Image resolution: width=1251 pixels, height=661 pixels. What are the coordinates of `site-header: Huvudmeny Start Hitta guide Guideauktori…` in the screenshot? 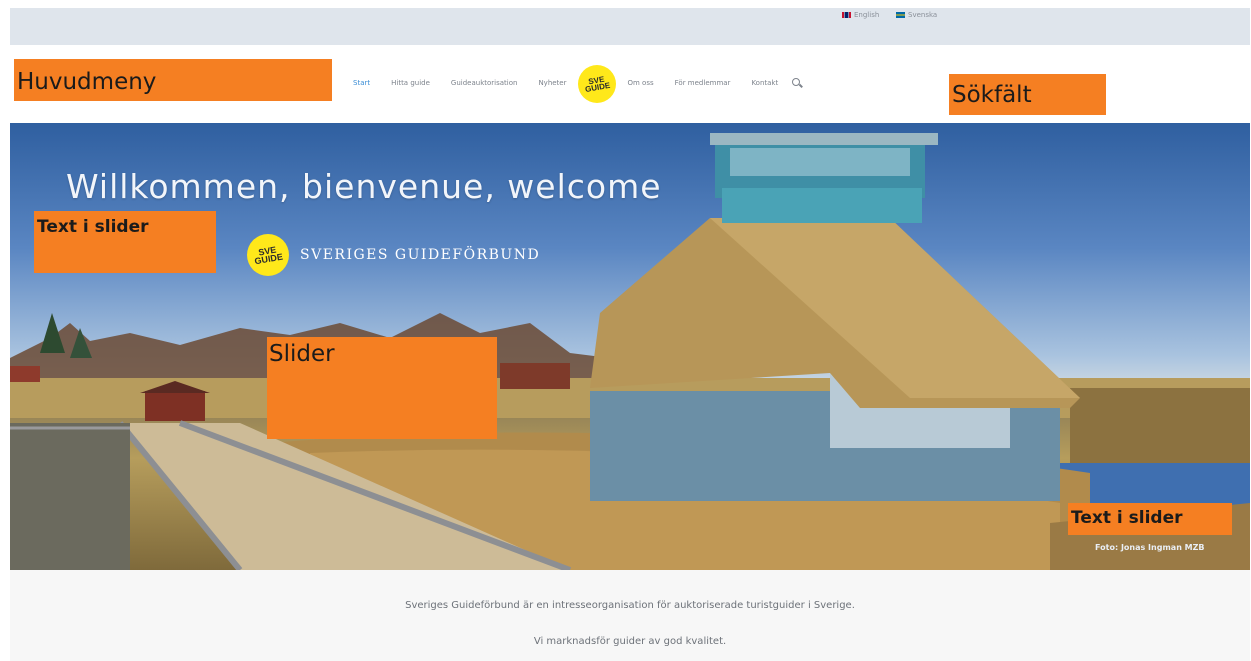 It's located at (630, 84).